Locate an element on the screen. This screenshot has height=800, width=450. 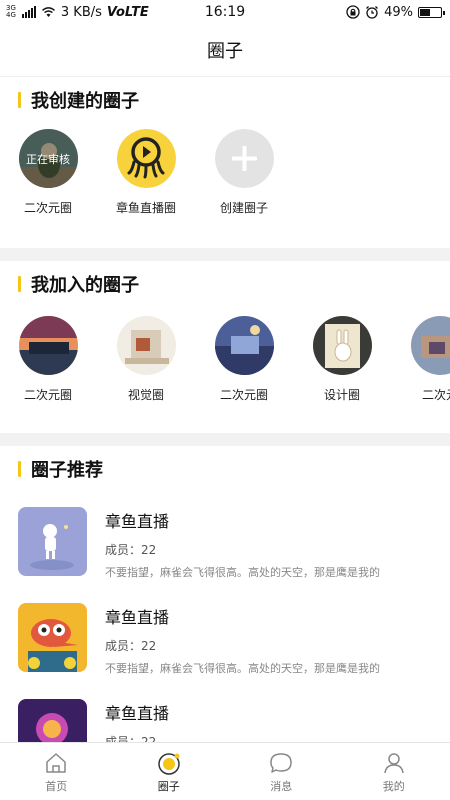
circle-label: 视觉圈 is located at coordinates (145, 395).